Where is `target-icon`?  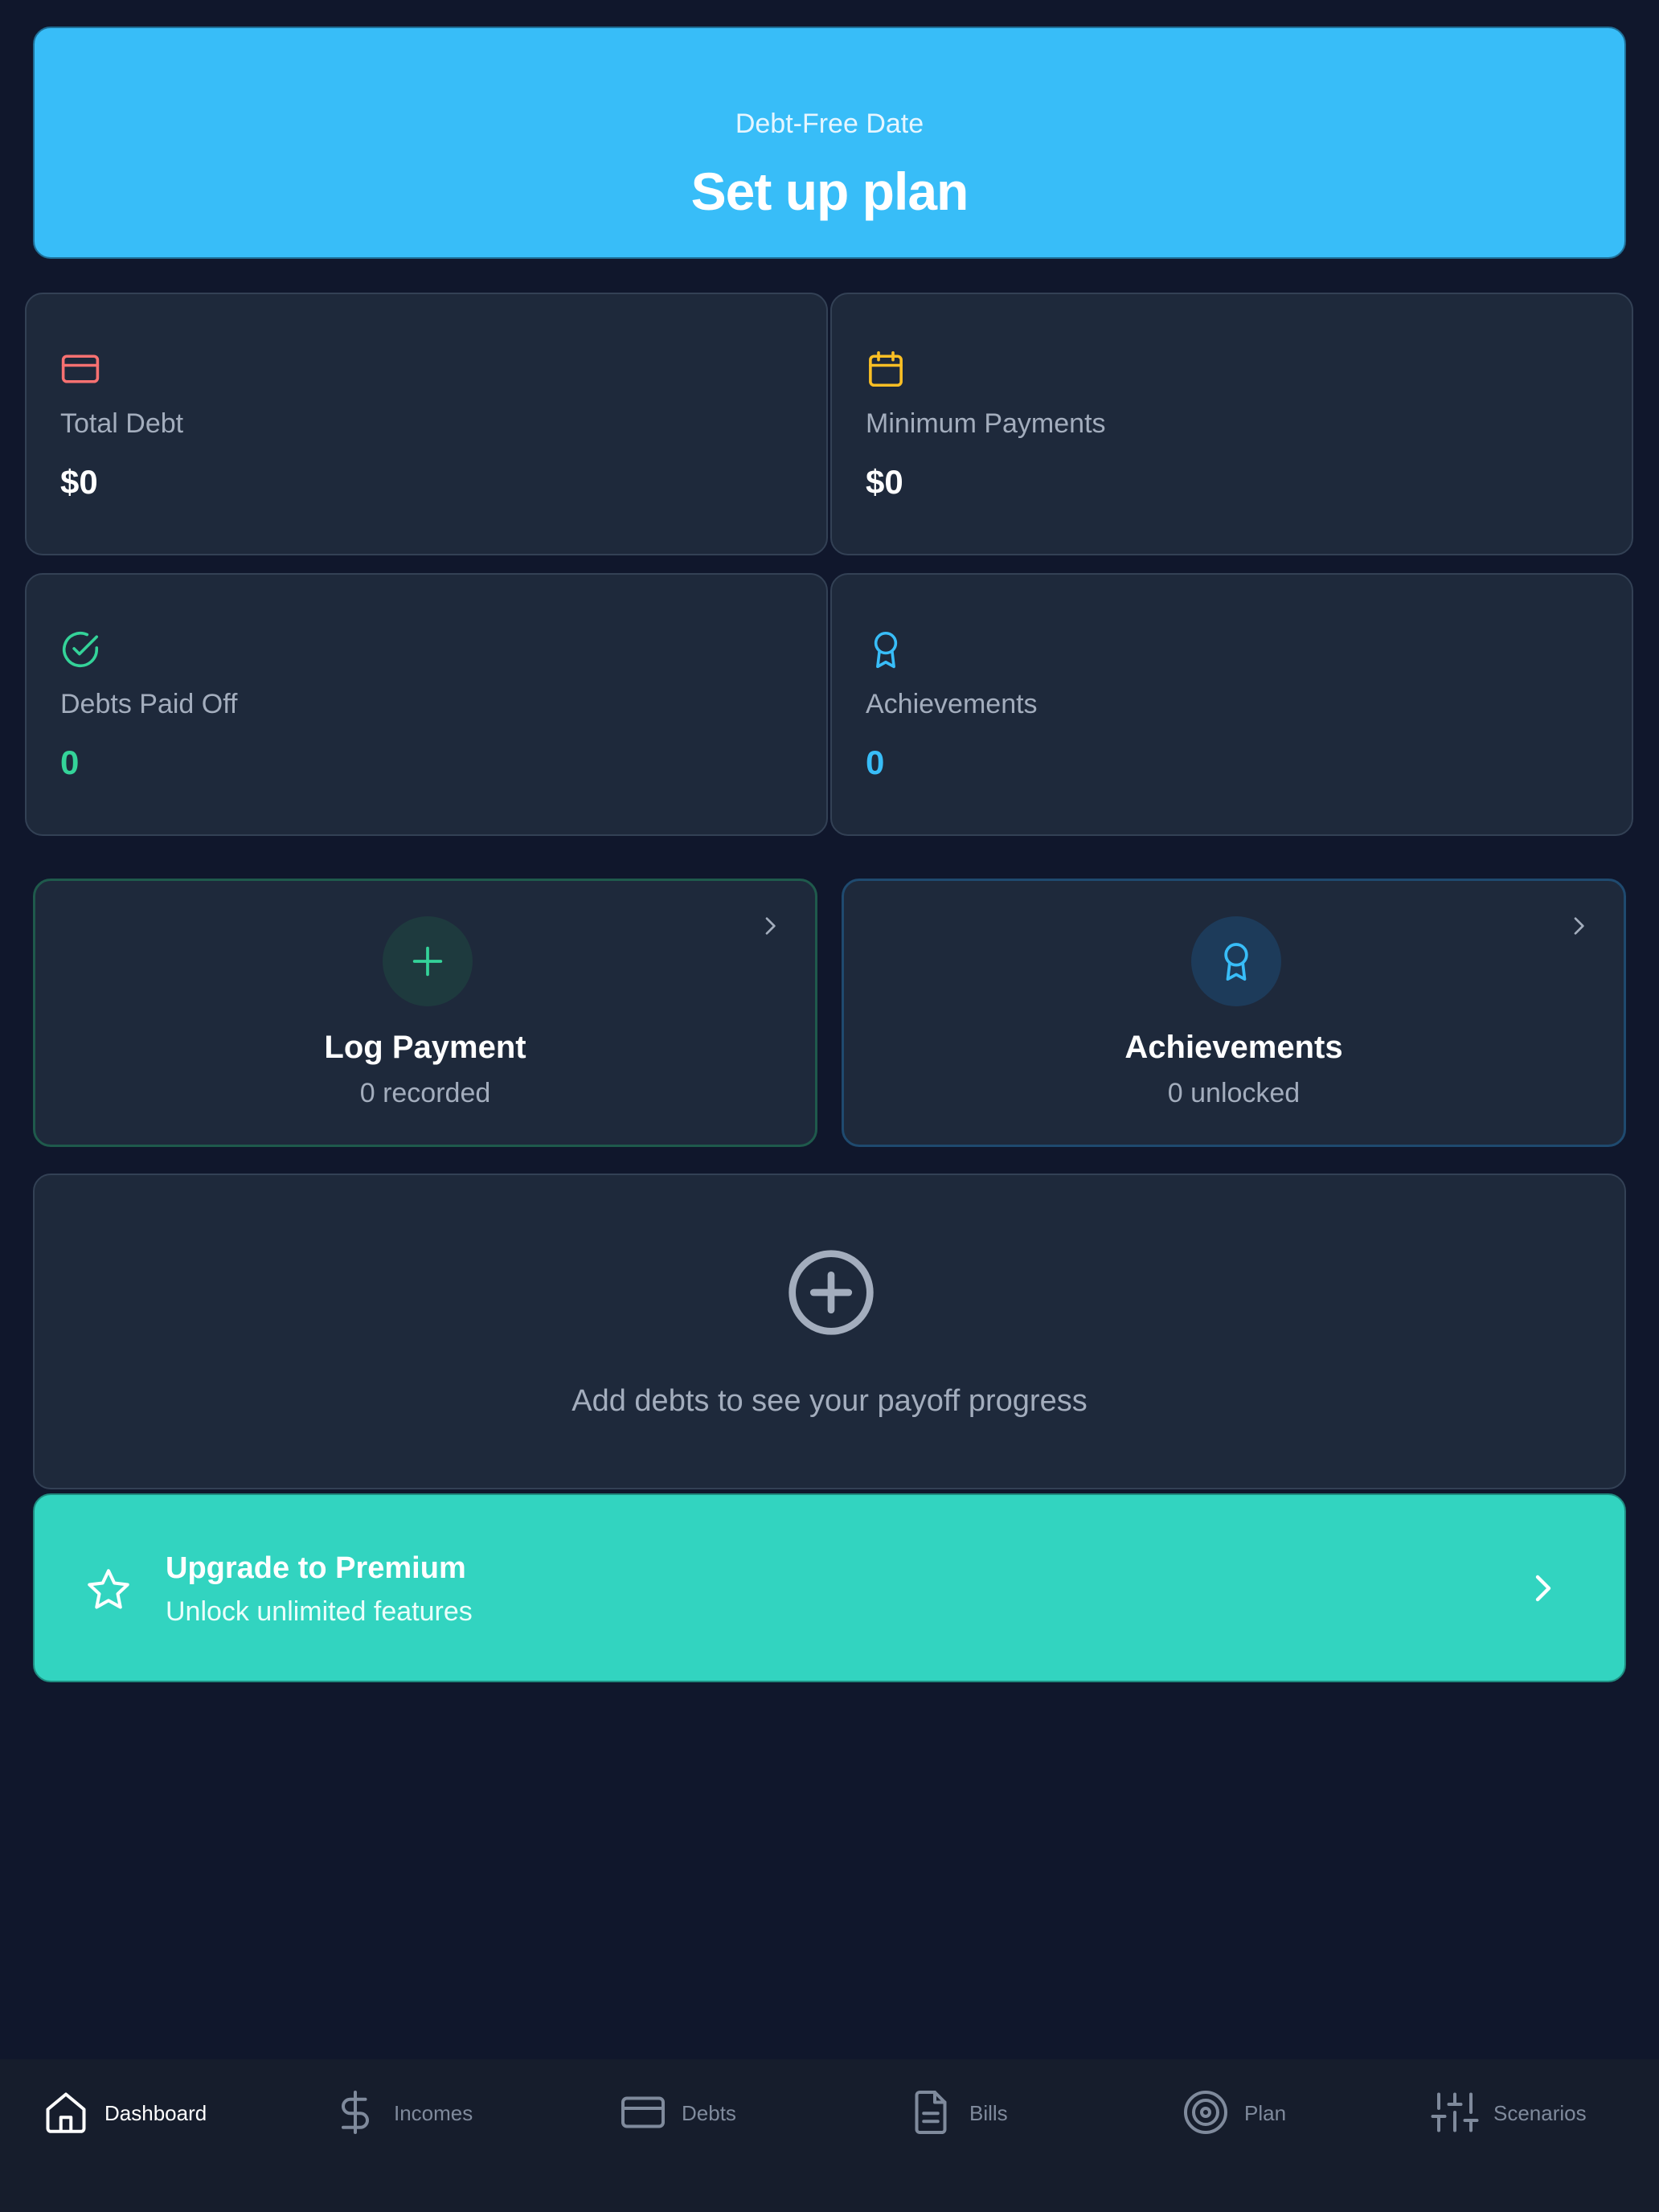
target-icon is located at coordinates (1205, 2112).